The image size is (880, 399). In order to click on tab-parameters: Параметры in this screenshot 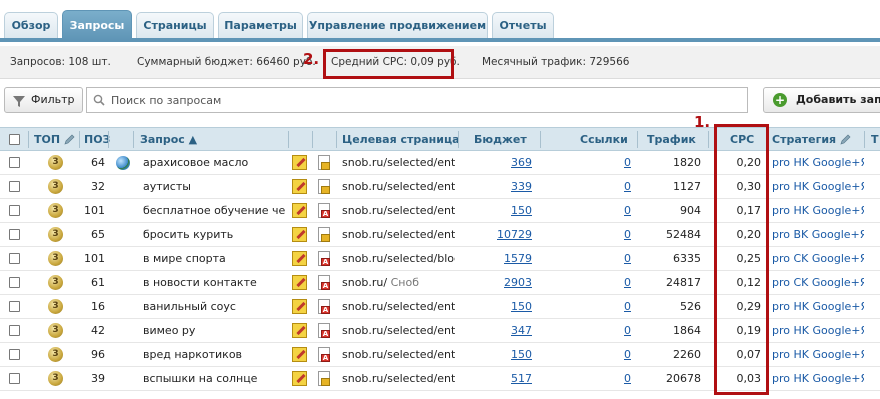, I will do `click(260, 25)`.